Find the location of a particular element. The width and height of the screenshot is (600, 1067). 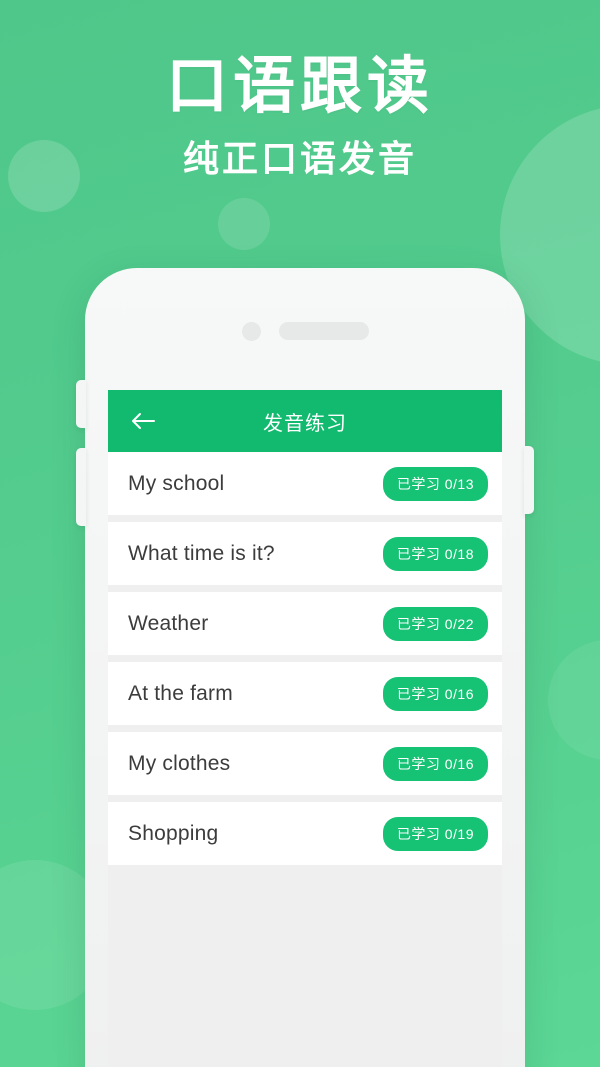

back-arrow-icon is located at coordinates (143, 421).